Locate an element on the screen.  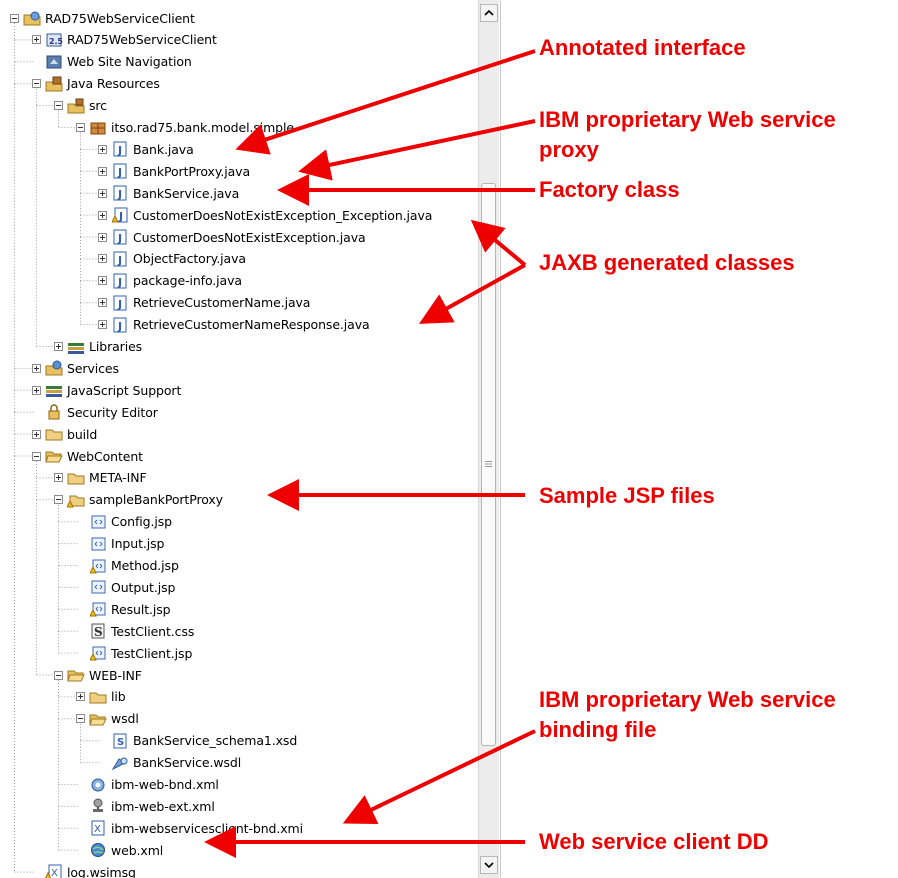
arrow-ibm-proxy is located at coordinates (417, 150).